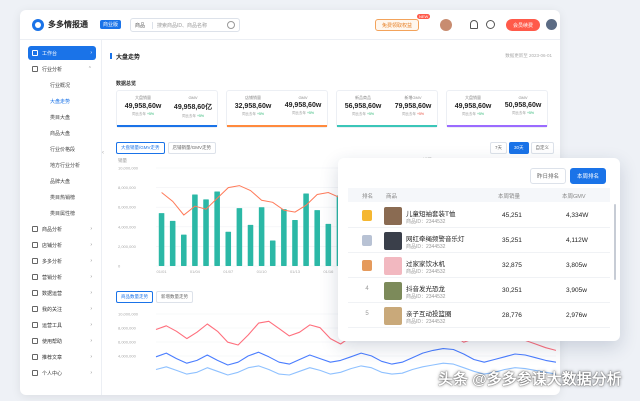 Image resolution: width=640 pixels, height=401 pixels. I want to click on product-name: 抖音发光恐龙, so click(425, 288).